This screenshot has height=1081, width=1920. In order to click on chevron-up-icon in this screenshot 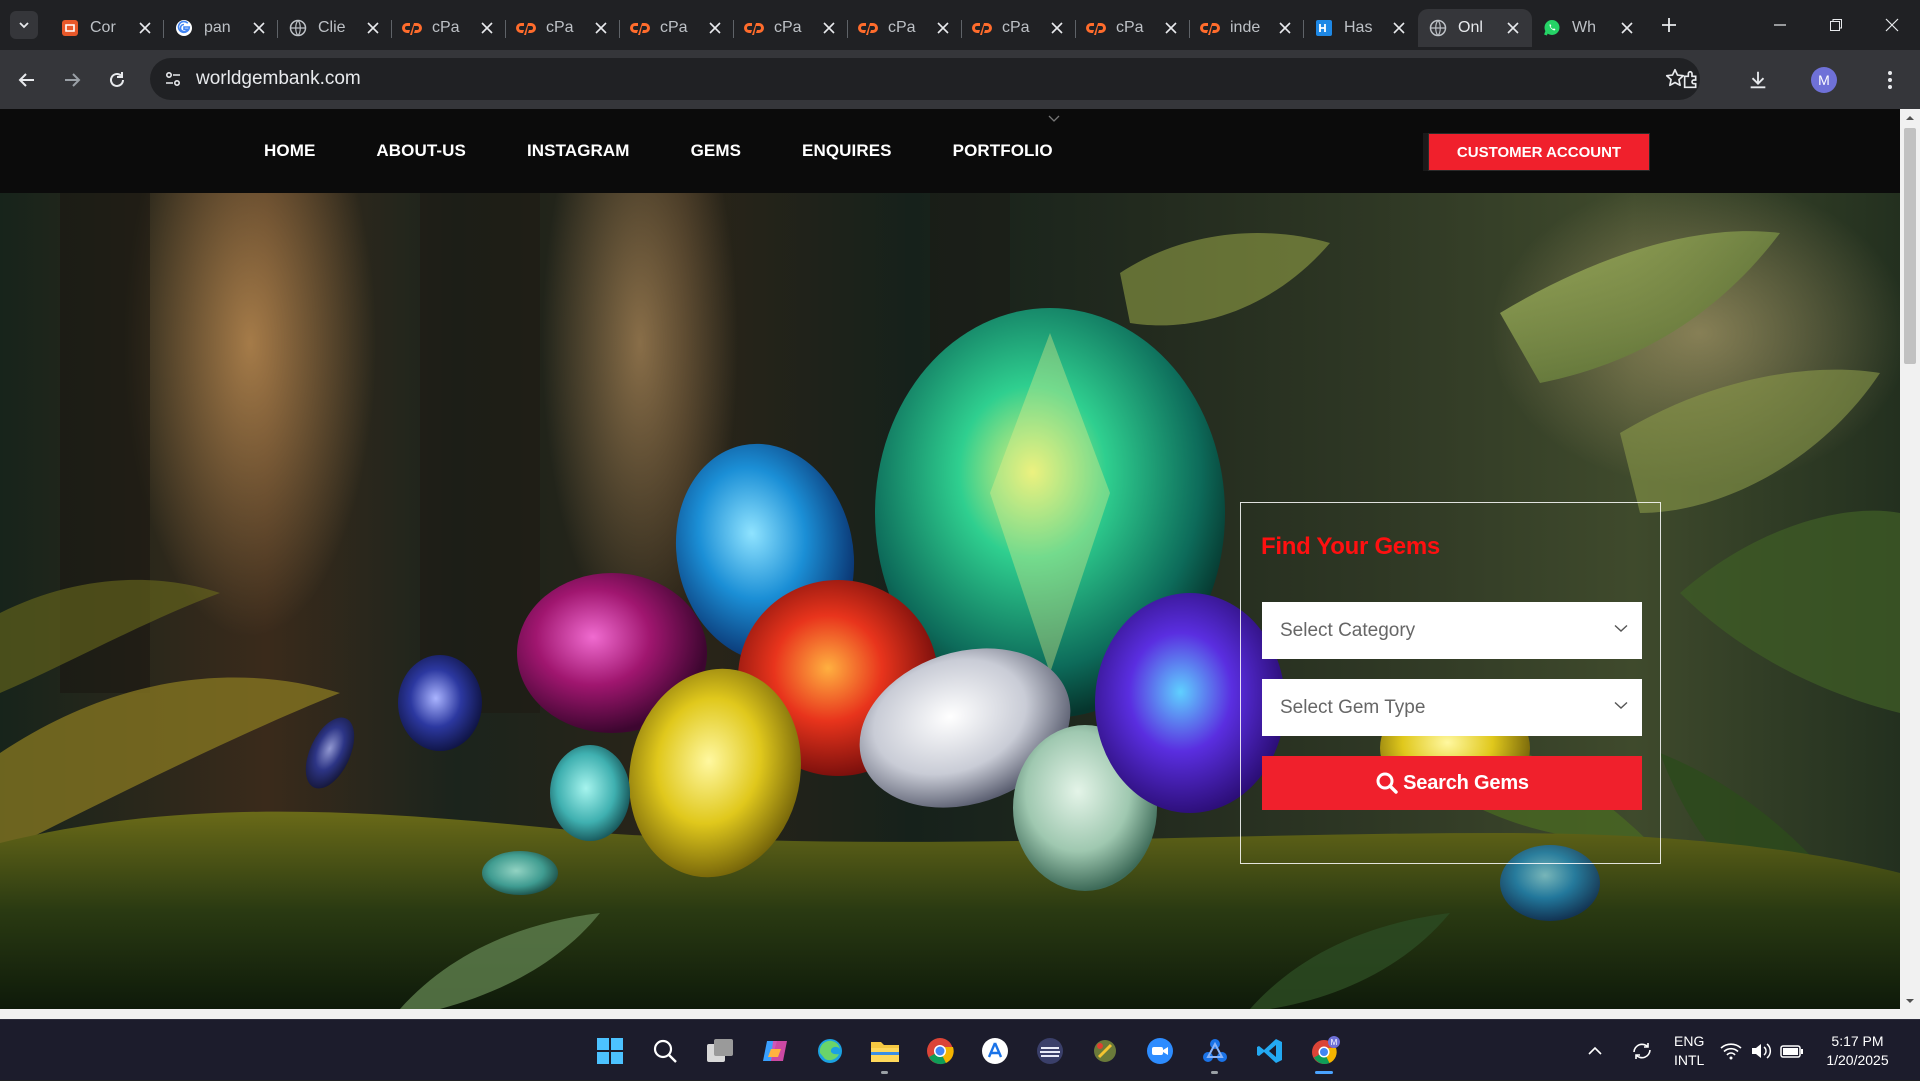, I will do `click(1595, 1051)`.